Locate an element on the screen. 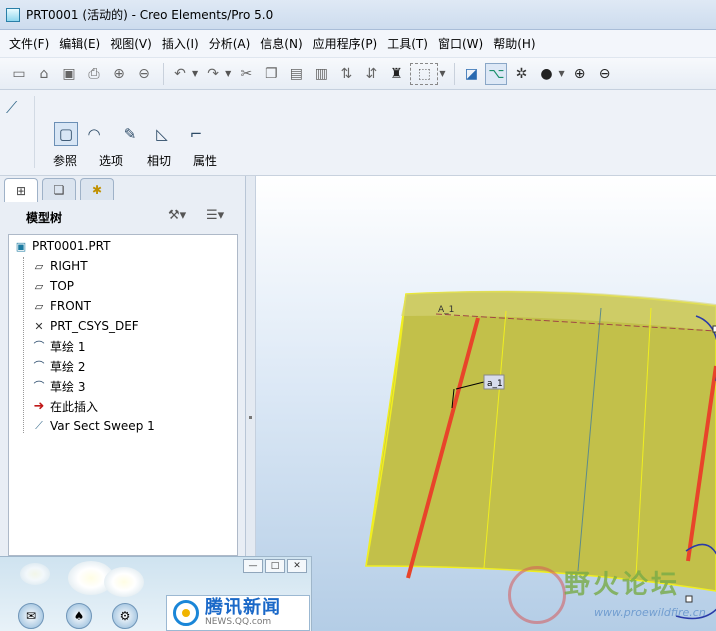 The image size is (716, 631). insert-here-icon: ➜ is located at coordinates (39, 406).